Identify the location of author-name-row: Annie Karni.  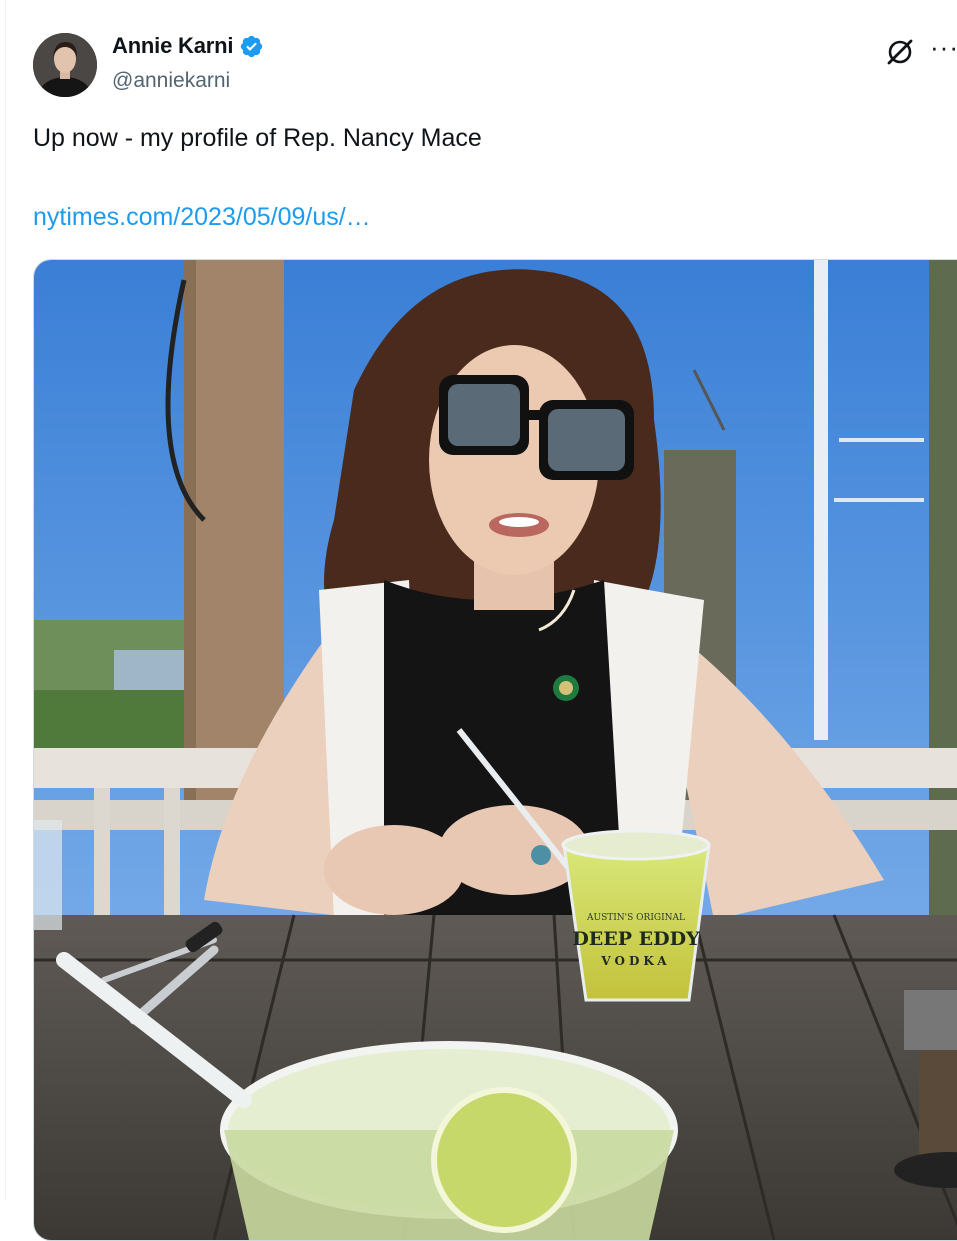
(188, 46).